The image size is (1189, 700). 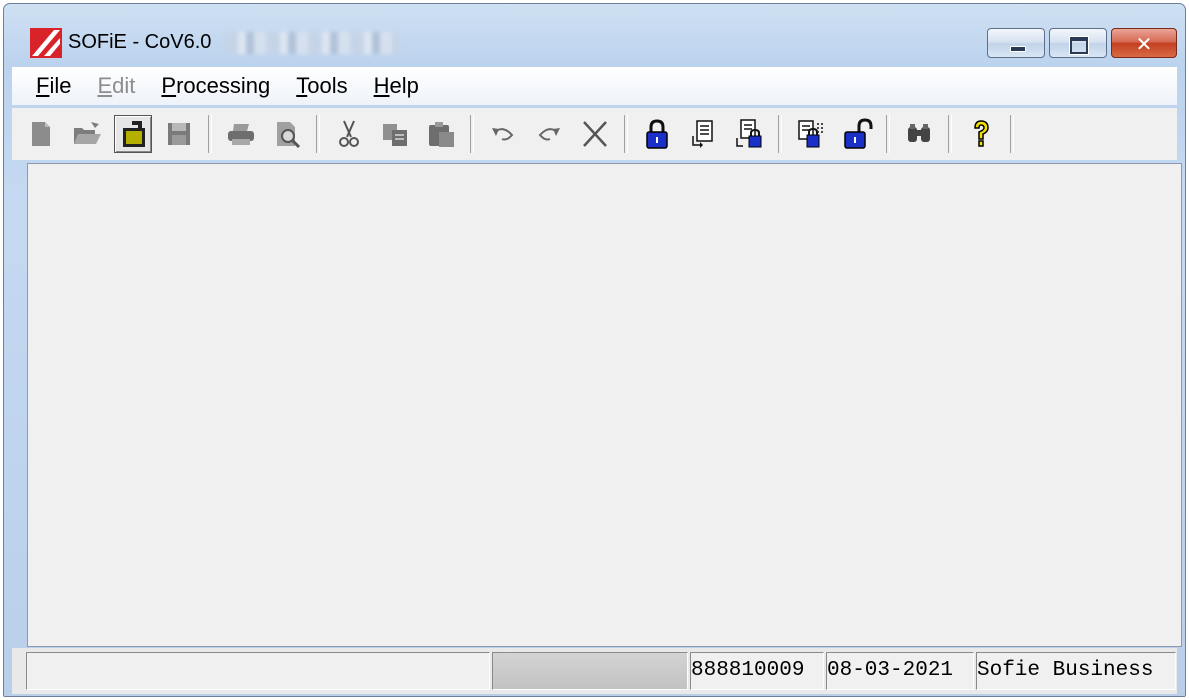 I want to click on redo-button, so click(x=549, y=134).